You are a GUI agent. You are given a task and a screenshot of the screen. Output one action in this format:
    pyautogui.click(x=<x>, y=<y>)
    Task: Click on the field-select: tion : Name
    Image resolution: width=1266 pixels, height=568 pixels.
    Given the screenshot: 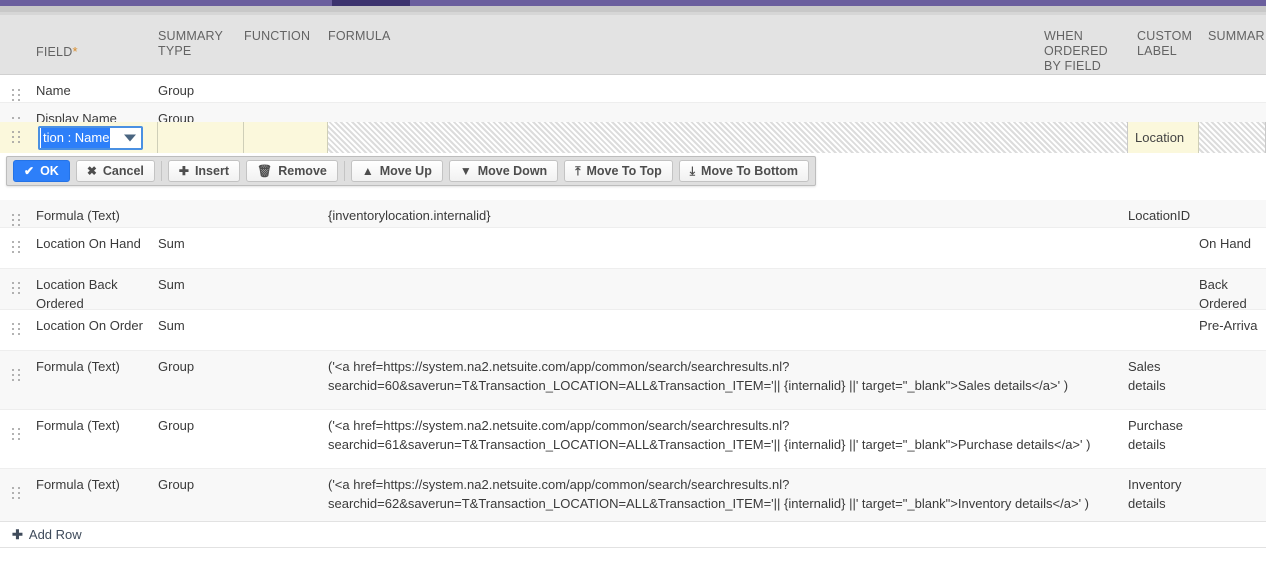 What is the action you would take?
    pyautogui.click(x=90, y=137)
    